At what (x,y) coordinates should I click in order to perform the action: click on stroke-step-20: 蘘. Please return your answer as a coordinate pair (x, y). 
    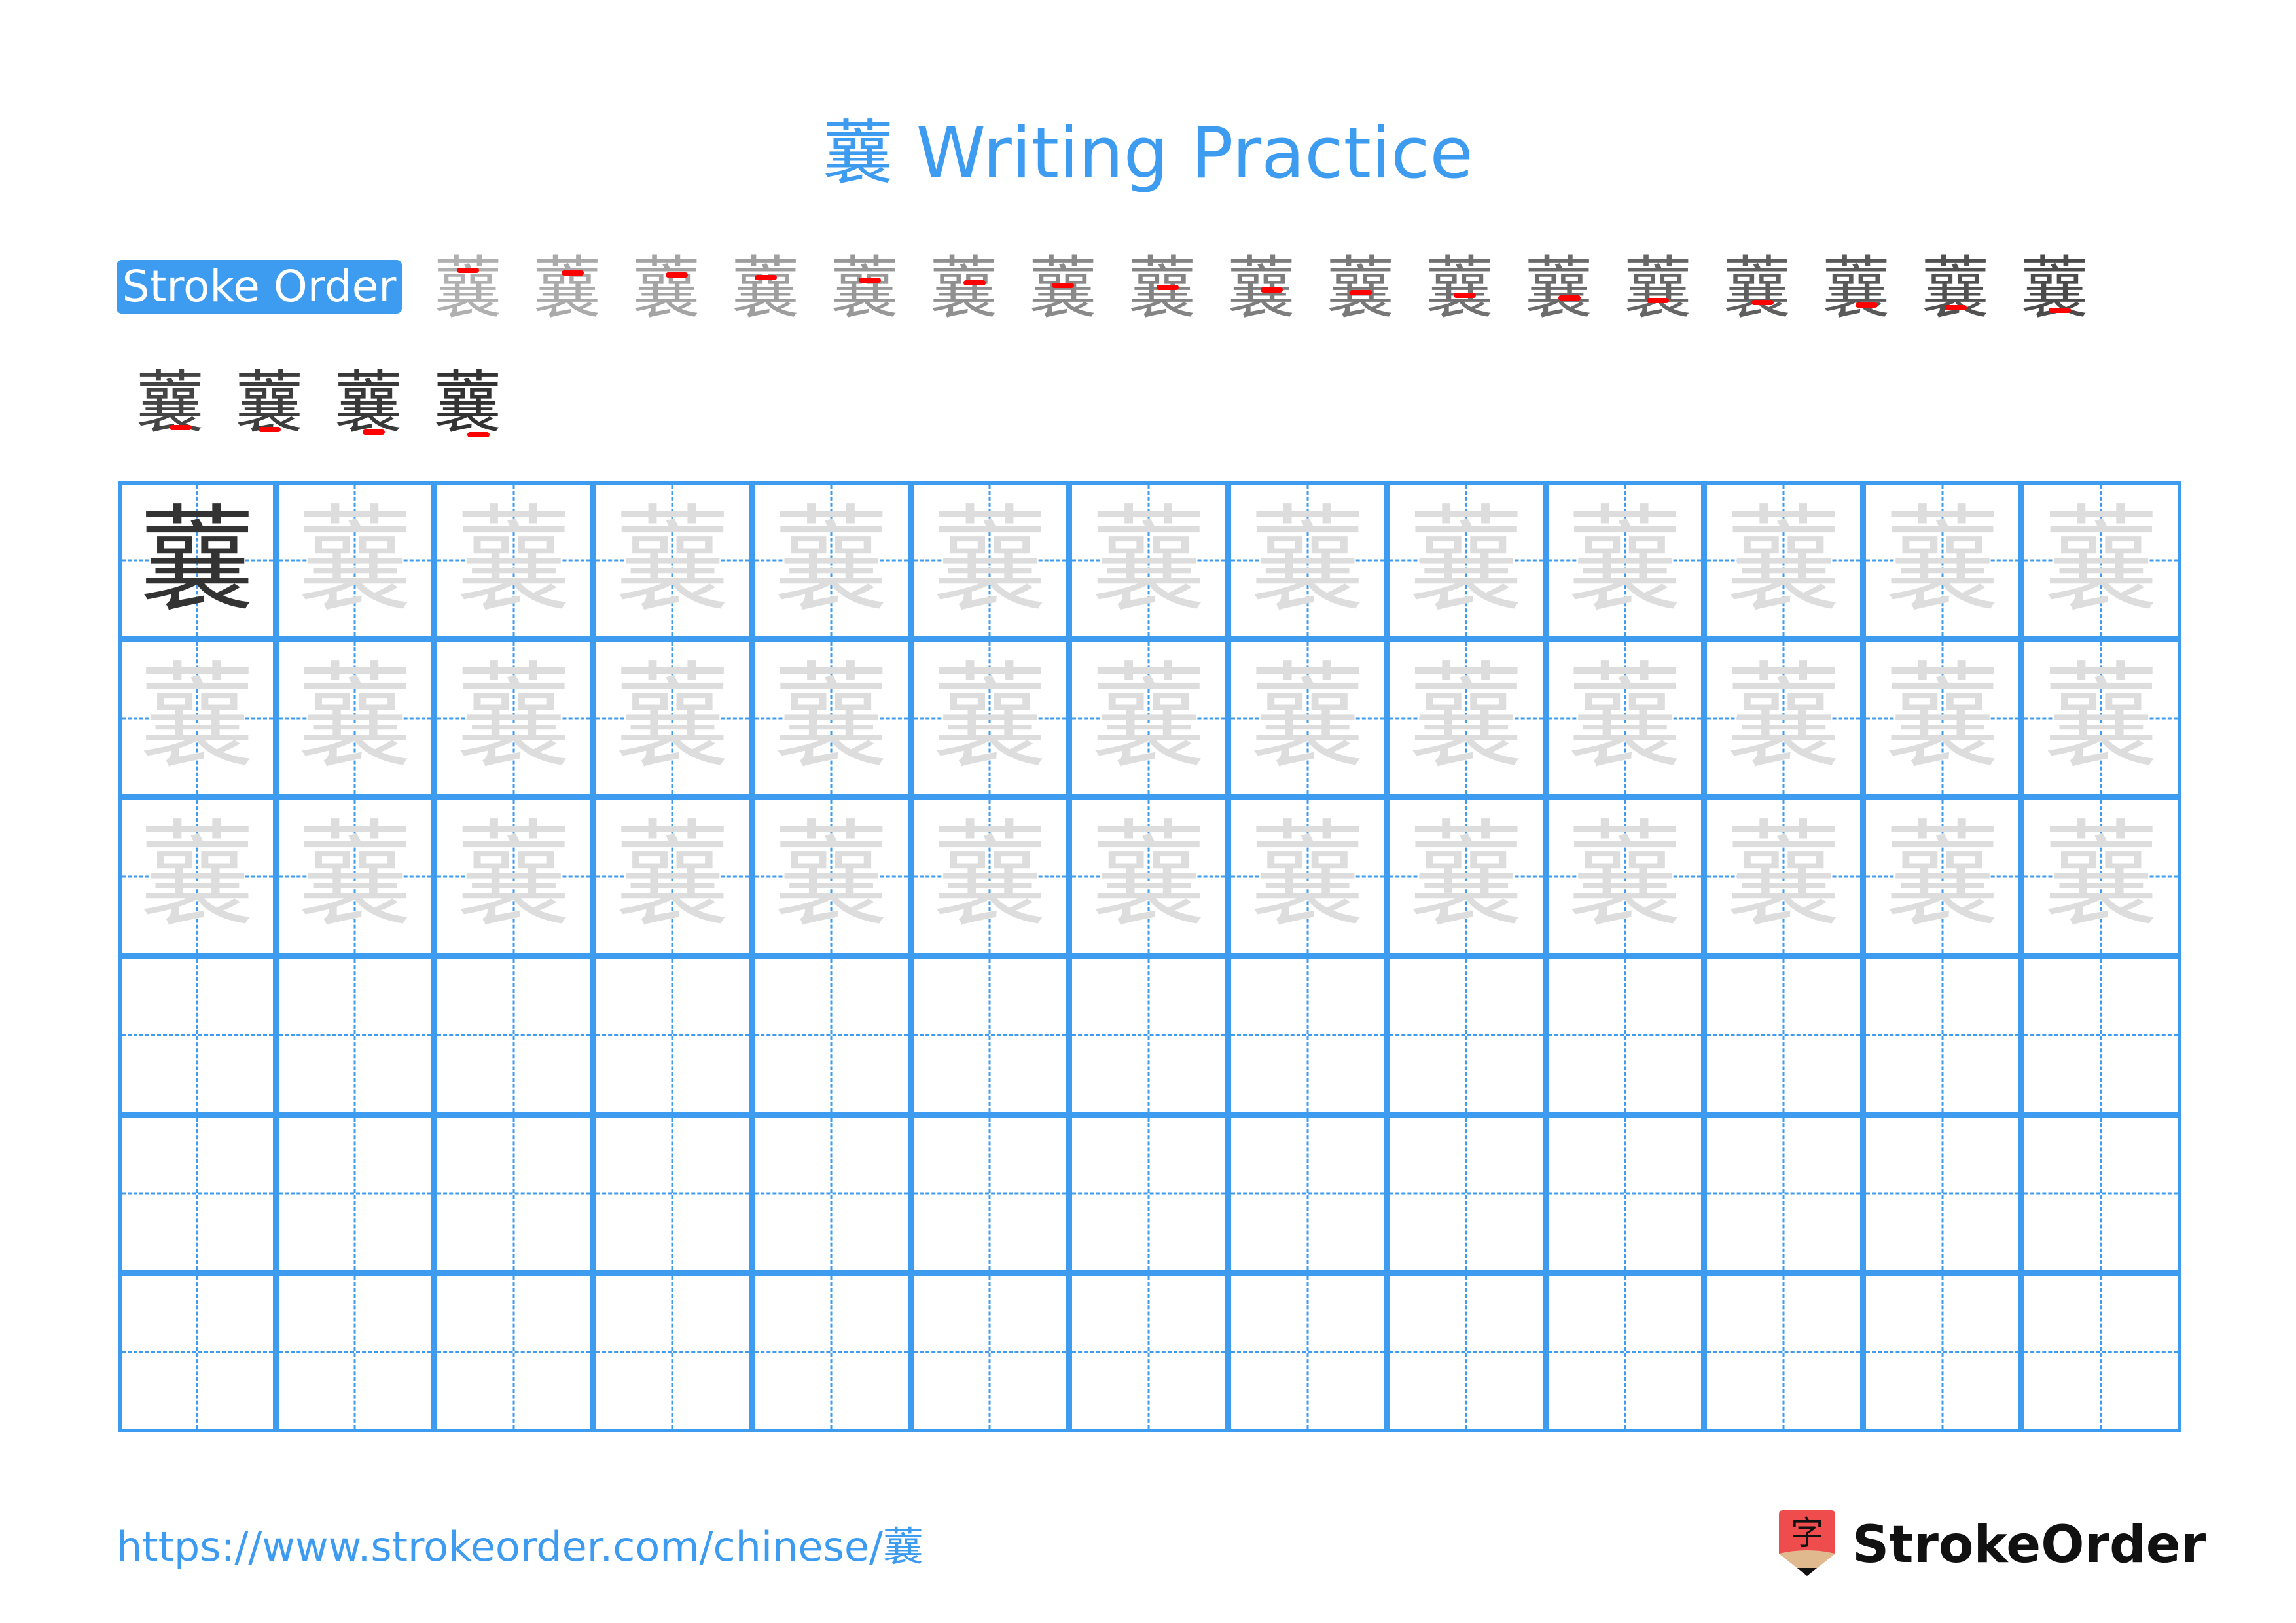
    Looking at the image, I should click on (368, 403).